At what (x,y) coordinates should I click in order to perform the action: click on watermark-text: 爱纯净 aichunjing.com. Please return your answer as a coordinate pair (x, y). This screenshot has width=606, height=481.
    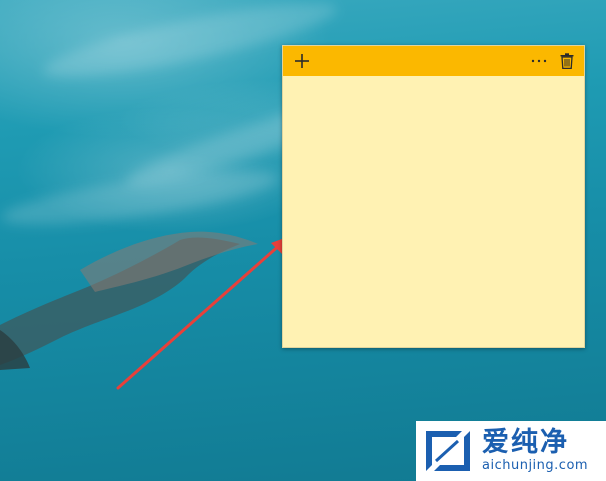
    Looking at the image, I should click on (535, 451).